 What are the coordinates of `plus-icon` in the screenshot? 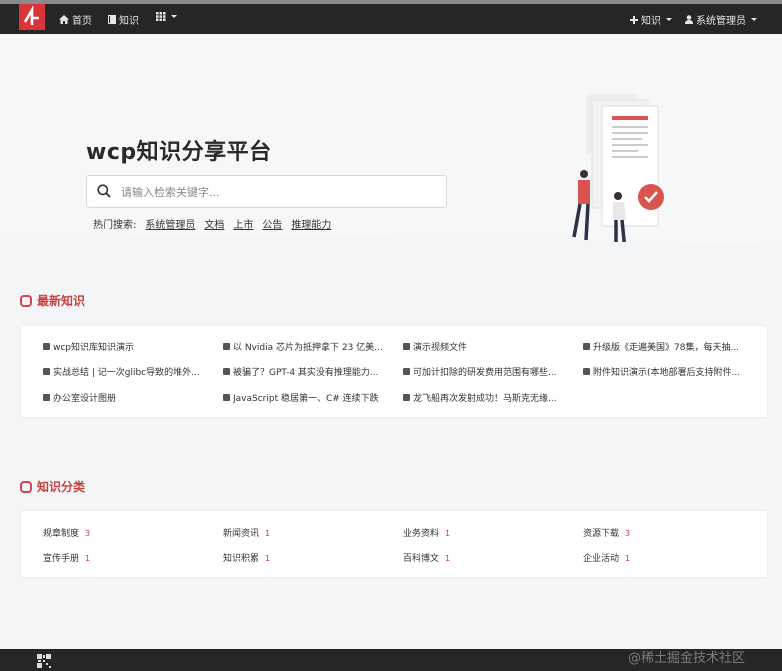 It's located at (634, 19).